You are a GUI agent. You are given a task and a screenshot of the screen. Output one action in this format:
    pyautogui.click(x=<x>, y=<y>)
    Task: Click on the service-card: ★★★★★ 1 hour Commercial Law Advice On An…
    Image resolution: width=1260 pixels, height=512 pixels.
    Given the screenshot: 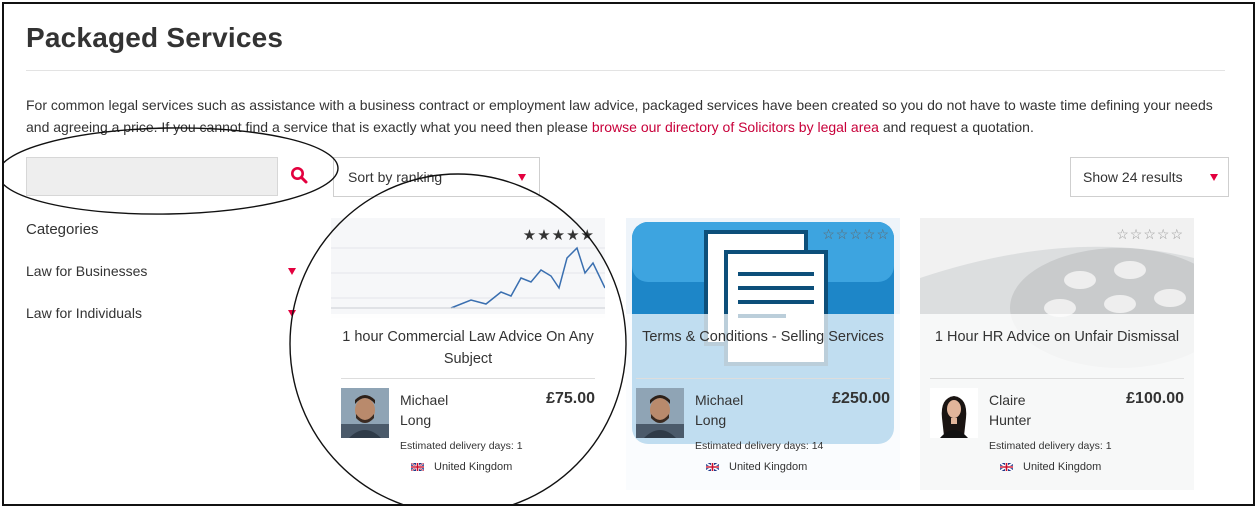 What is the action you would take?
    pyautogui.click(x=468, y=354)
    